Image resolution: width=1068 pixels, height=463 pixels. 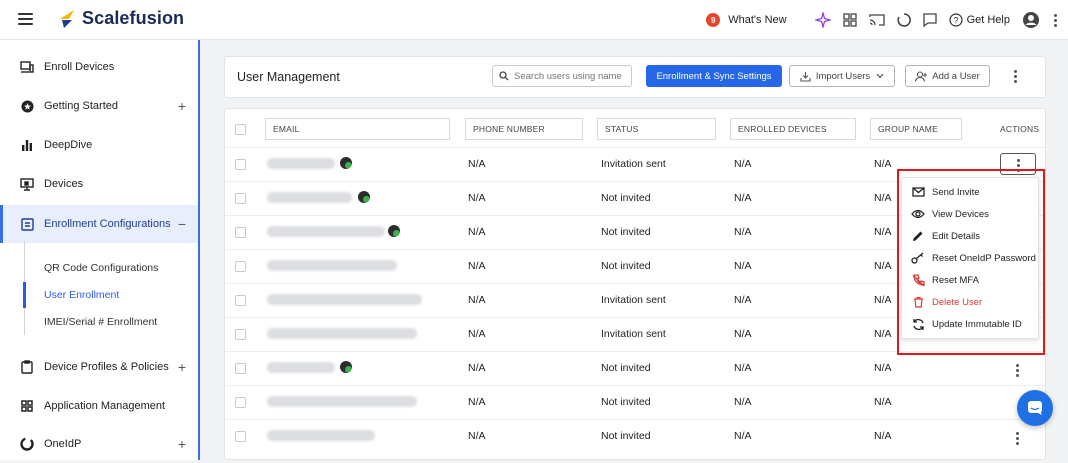 I want to click on add-user-label: Add a User, so click(x=956, y=76).